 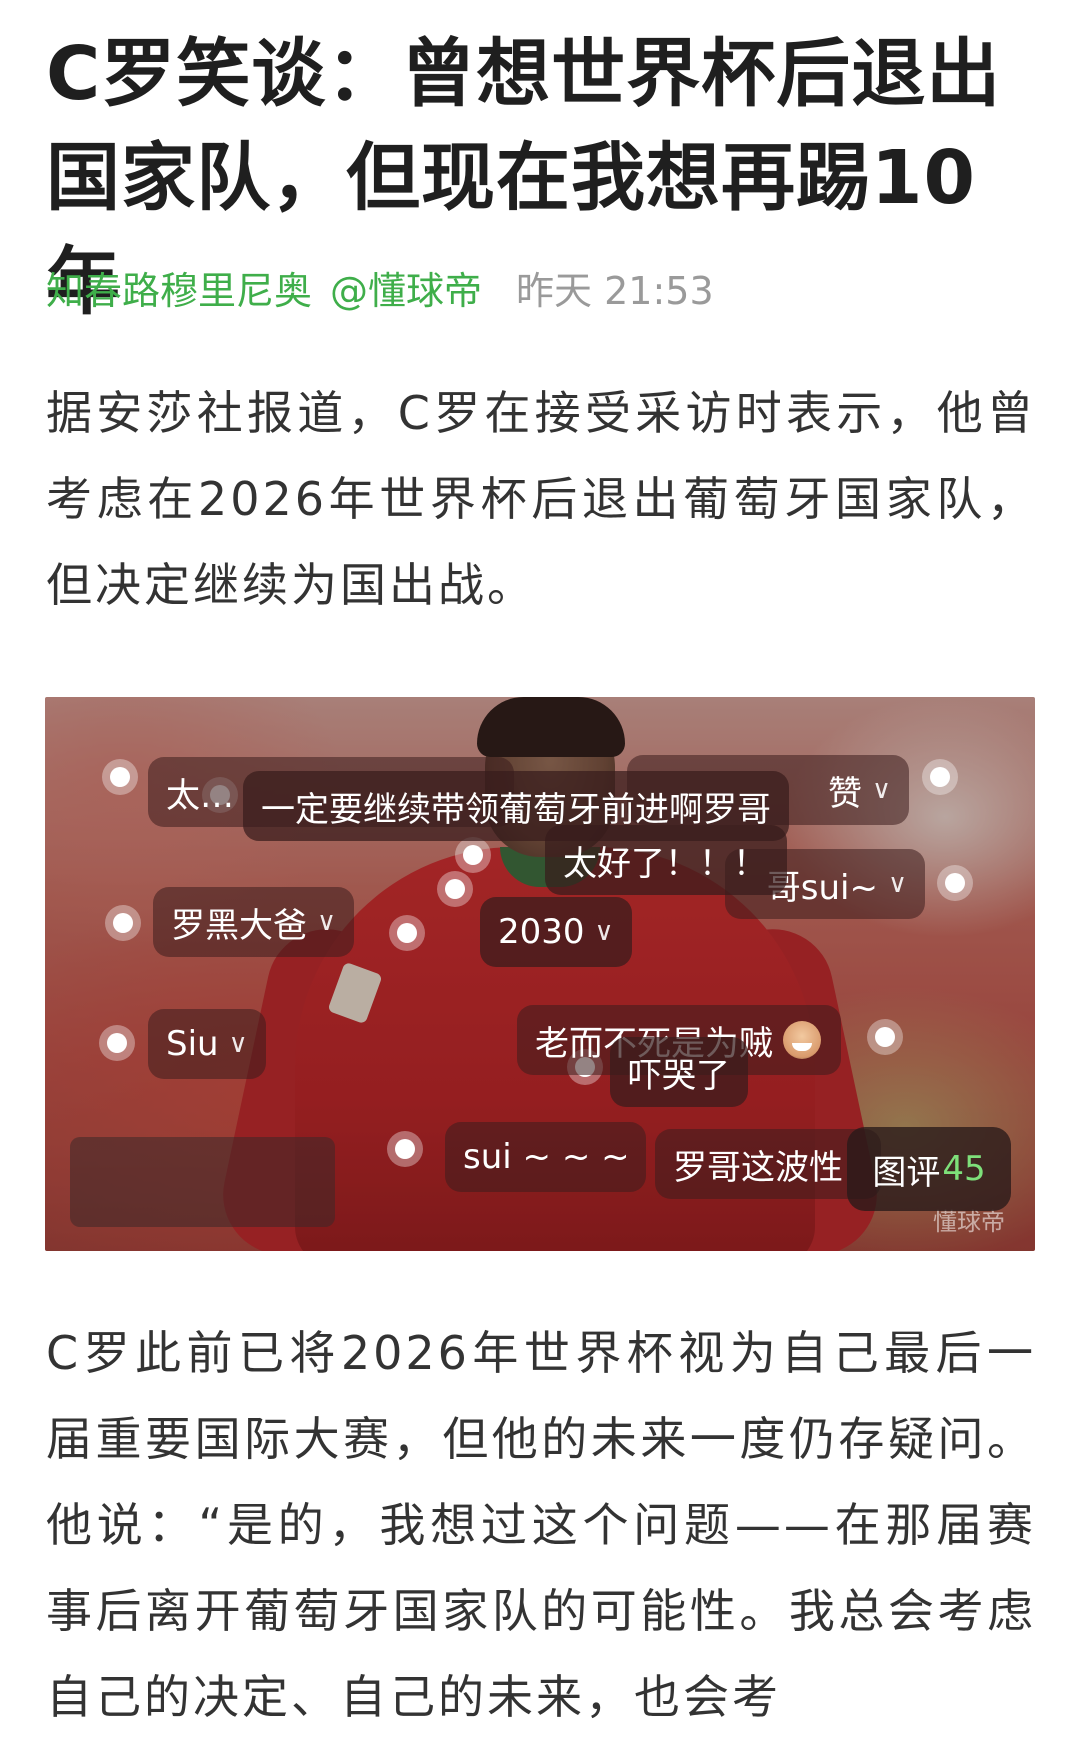 What do you see at coordinates (906, 1172) in the screenshot?
I see `image-comments-label: 图评` at bounding box center [906, 1172].